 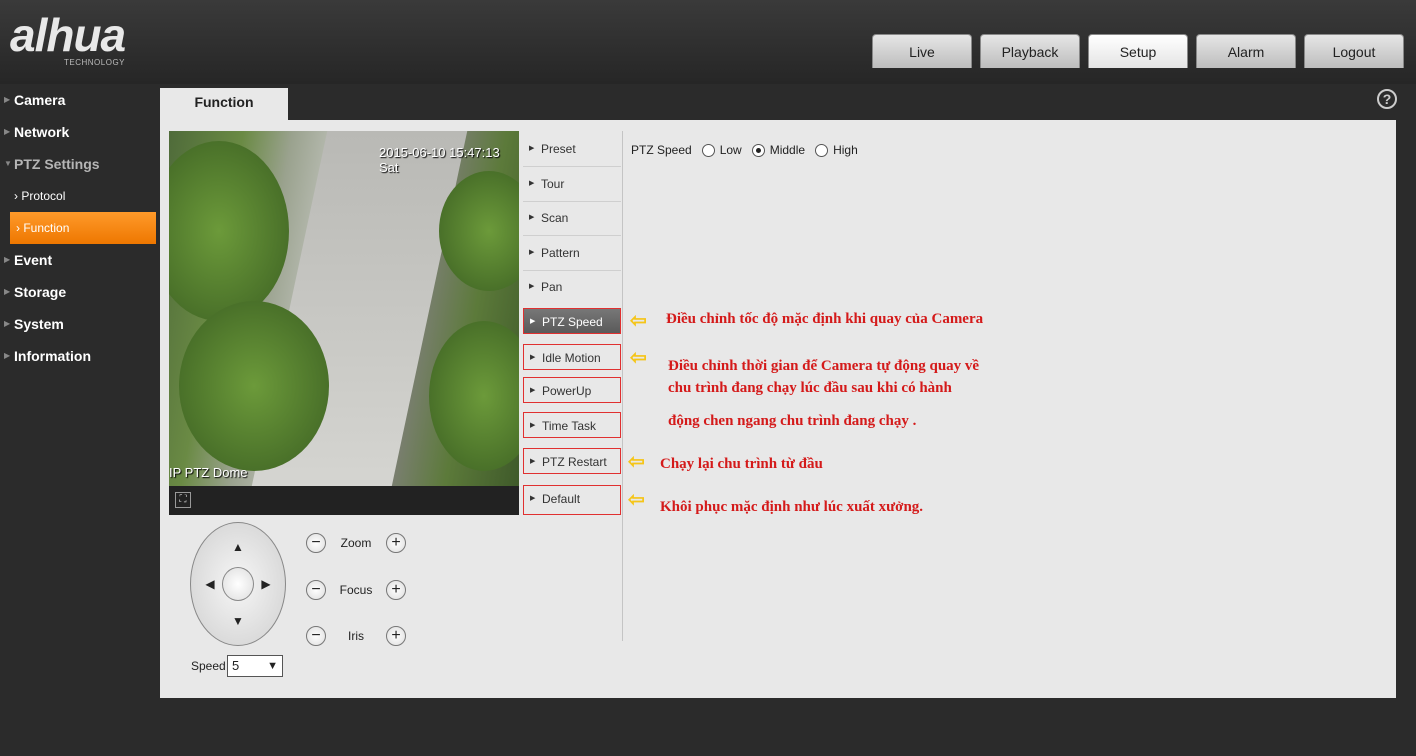 I want to click on menu-item-label: PTZ Restart, so click(x=574, y=462).